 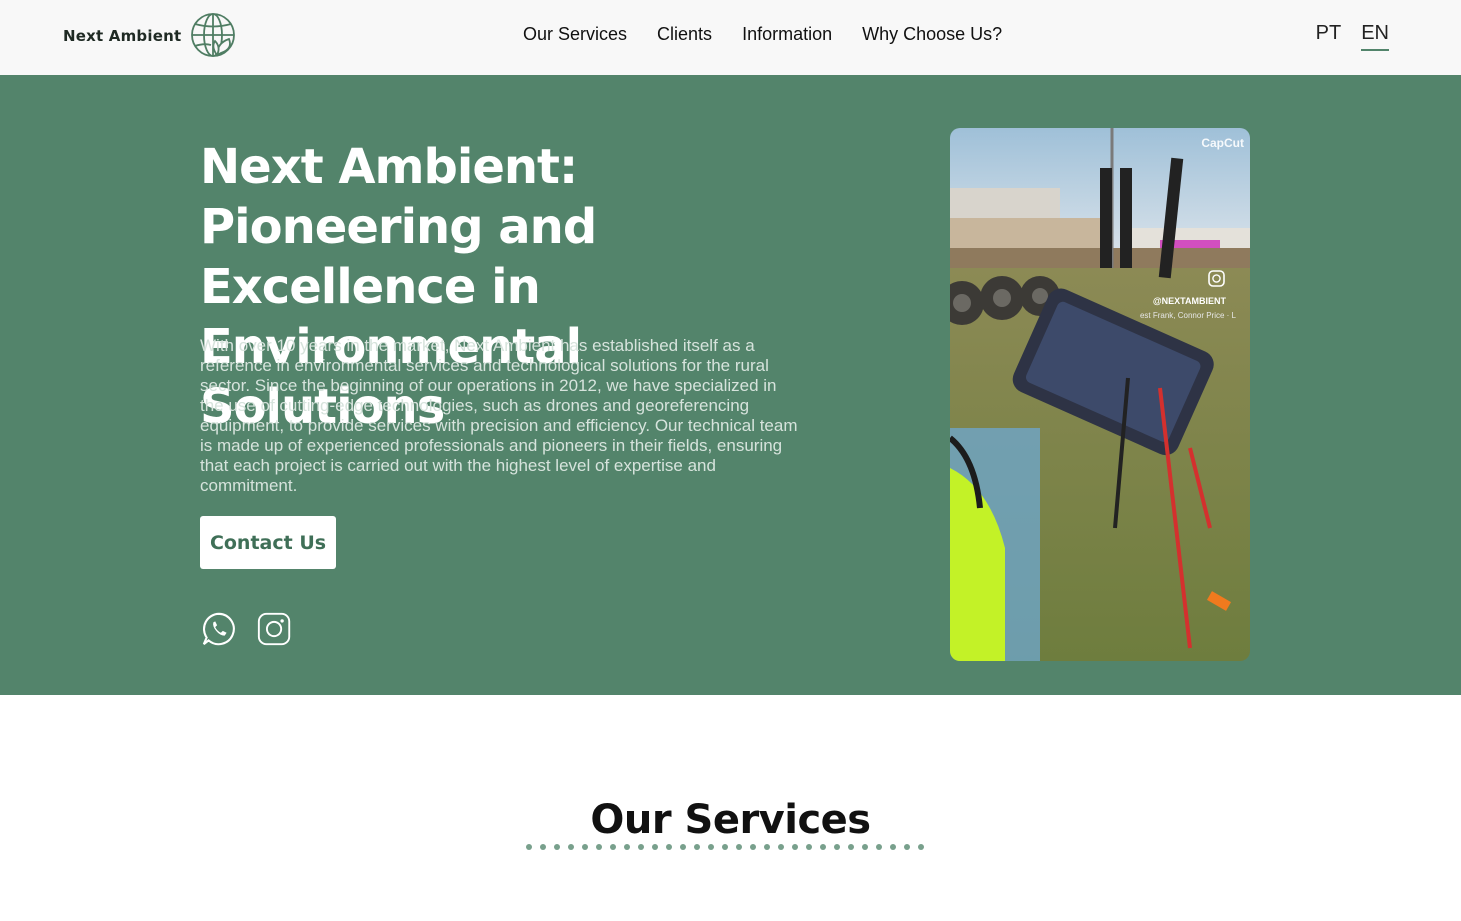 What do you see at coordinates (787, 34) in the screenshot?
I see `nav-information: Information` at bounding box center [787, 34].